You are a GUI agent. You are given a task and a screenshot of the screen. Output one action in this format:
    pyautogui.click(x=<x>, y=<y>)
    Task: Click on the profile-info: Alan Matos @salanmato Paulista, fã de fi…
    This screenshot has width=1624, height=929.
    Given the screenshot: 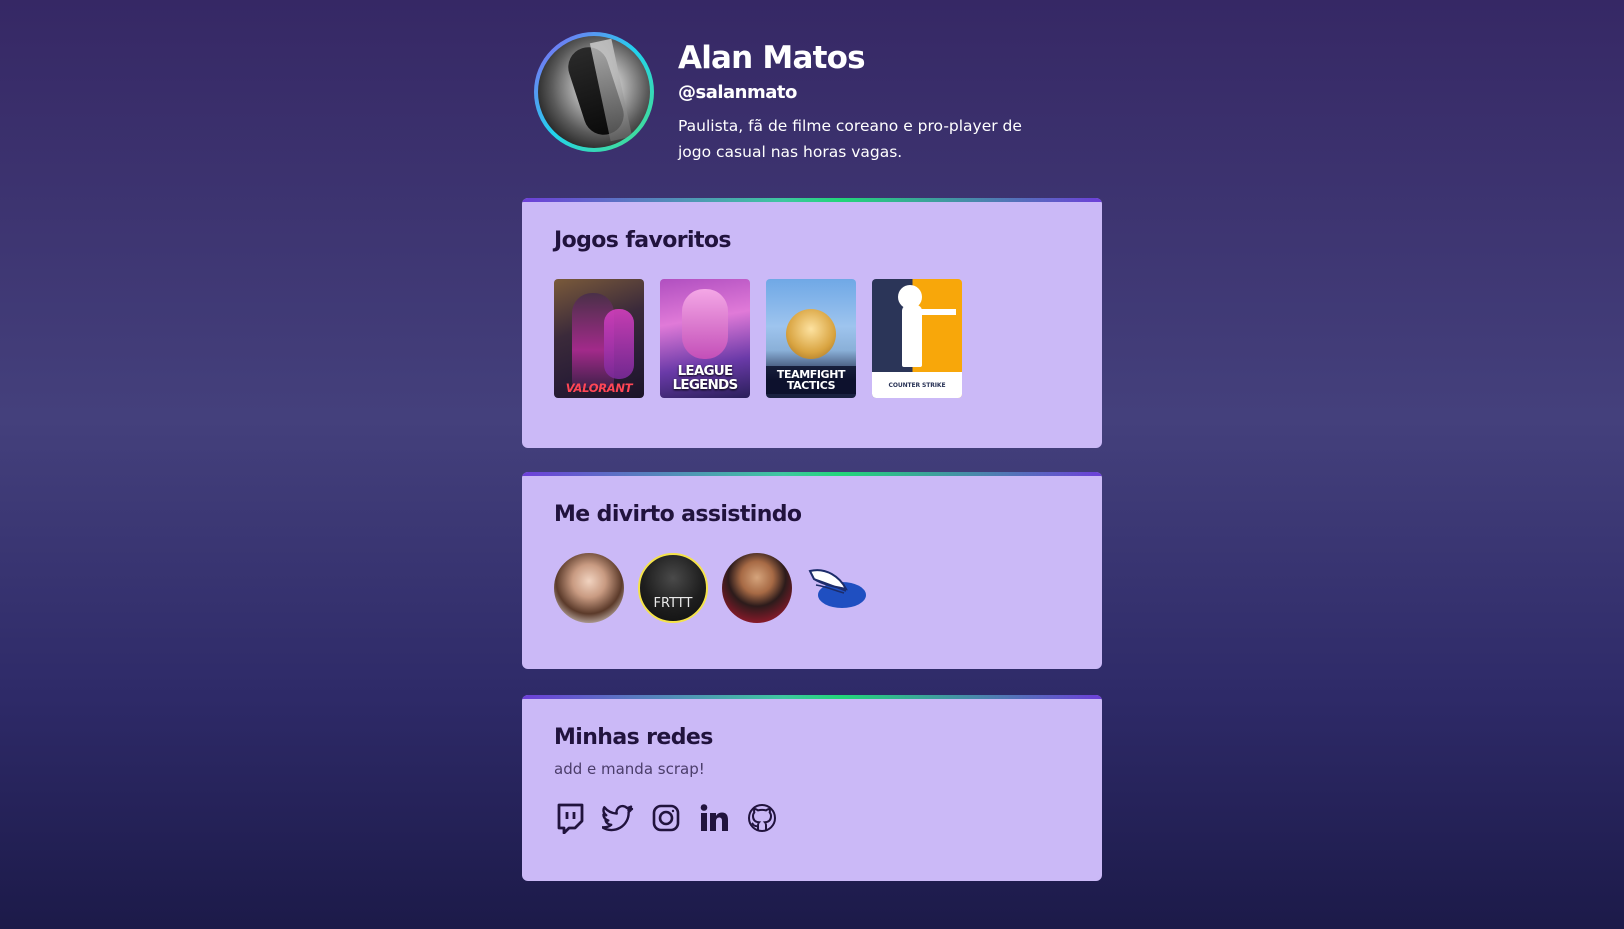 What is the action you would take?
    pyautogui.click(x=868, y=98)
    